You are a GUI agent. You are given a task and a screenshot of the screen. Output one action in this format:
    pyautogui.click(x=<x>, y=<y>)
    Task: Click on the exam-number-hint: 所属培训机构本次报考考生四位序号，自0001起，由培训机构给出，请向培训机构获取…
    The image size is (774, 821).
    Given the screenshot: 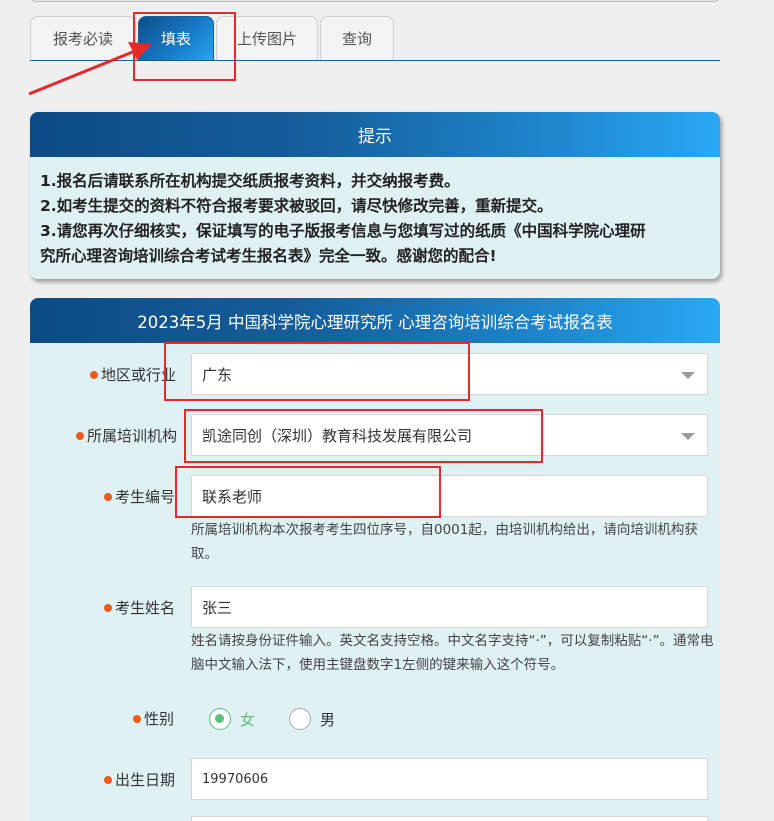 What is the action you would take?
    pyautogui.click(x=444, y=542)
    